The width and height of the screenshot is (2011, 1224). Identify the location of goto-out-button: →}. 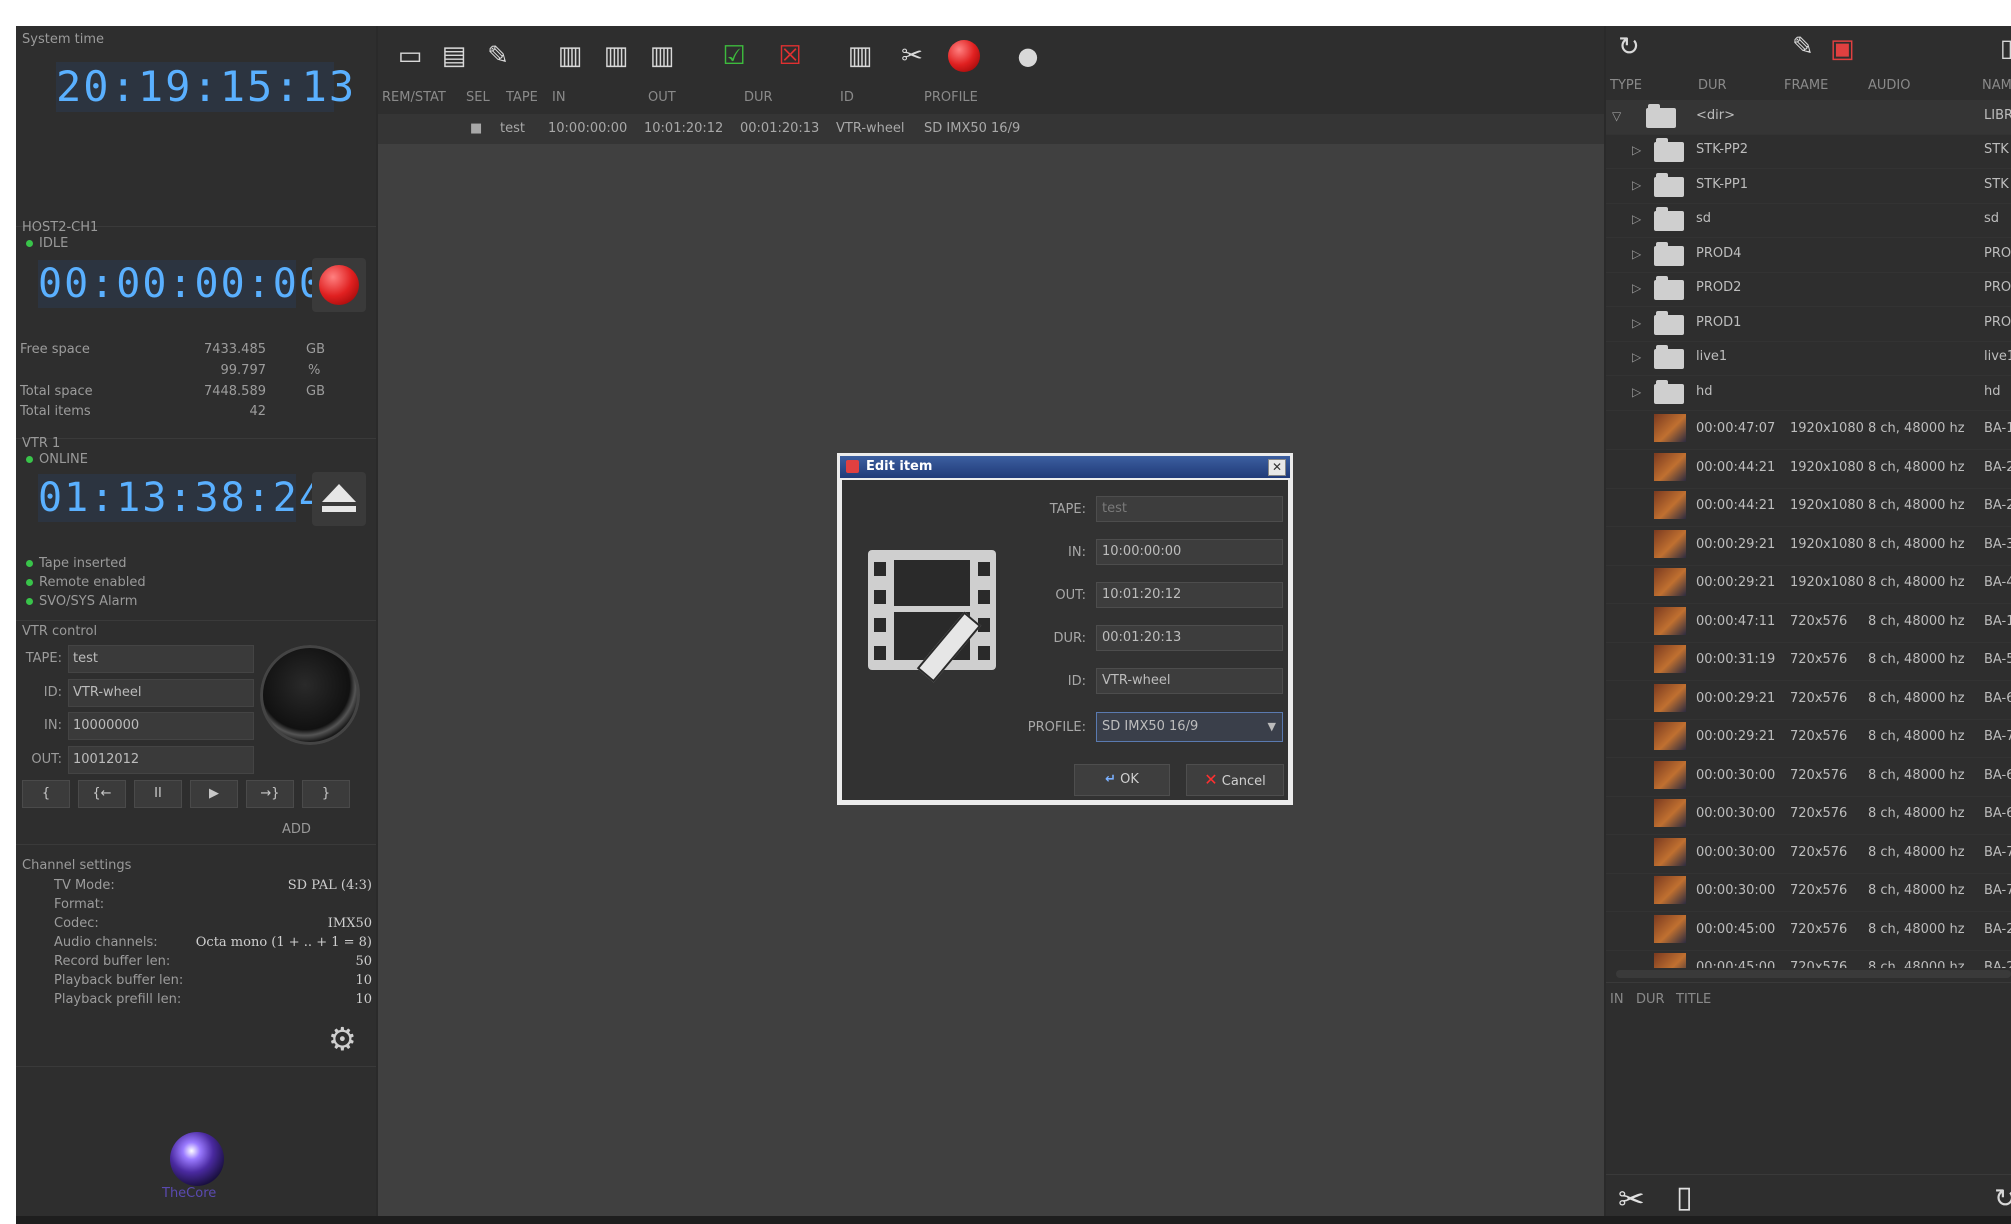
(270, 794).